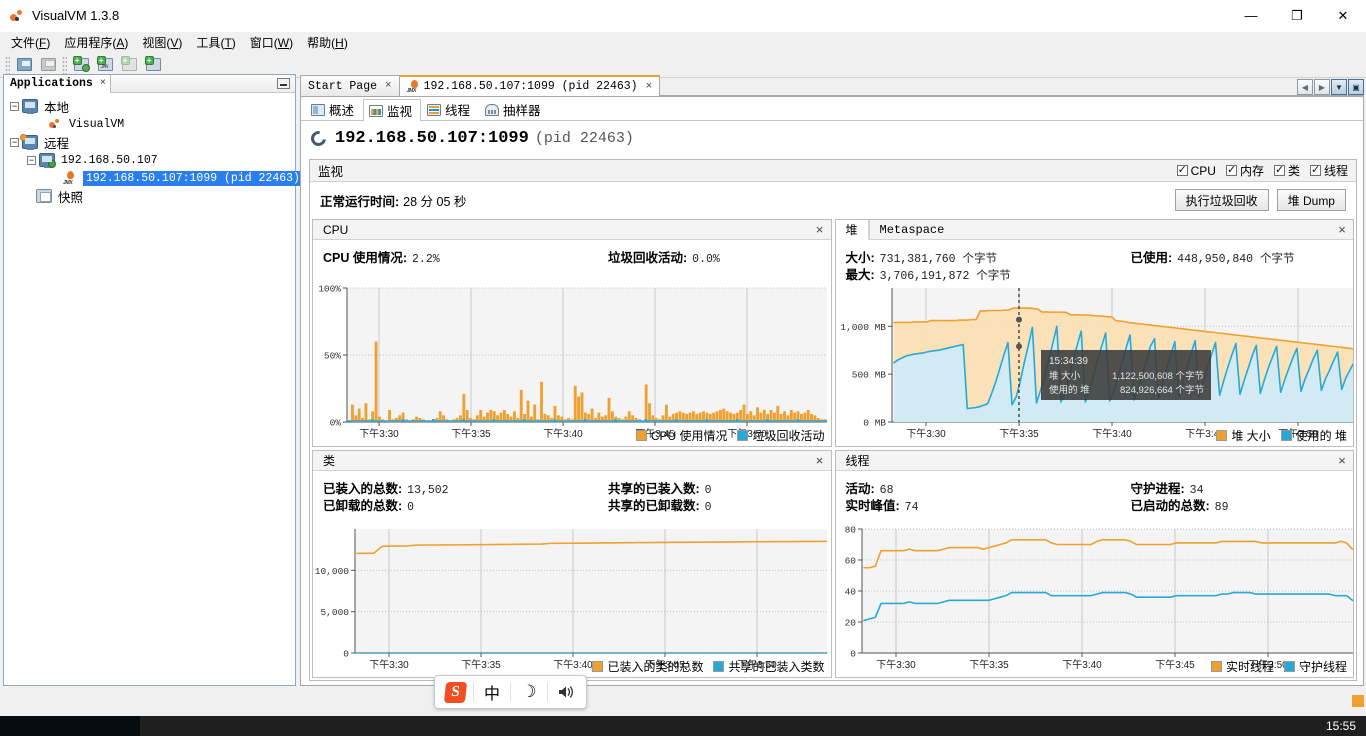 This screenshot has width=1366, height=736. I want to click on legend-label: 使用的 堆, so click(1321, 436).